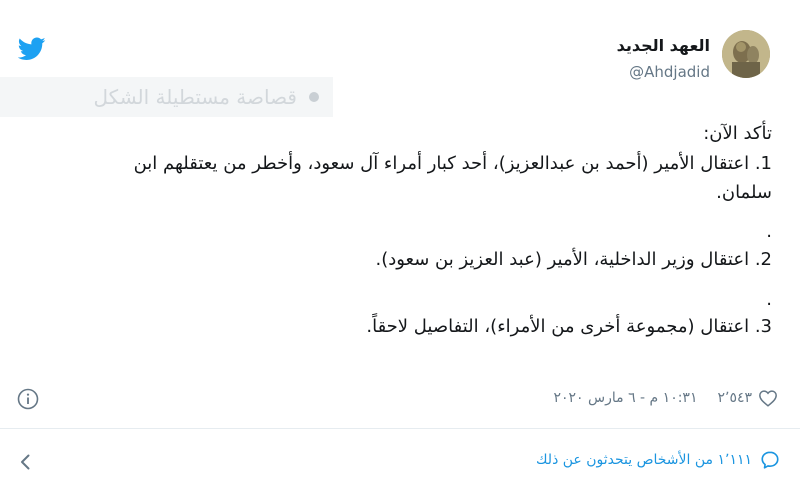  What do you see at coordinates (32, 49) in the screenshot?
I see `twitter-bird-icon` at bounding box center [32, 49].